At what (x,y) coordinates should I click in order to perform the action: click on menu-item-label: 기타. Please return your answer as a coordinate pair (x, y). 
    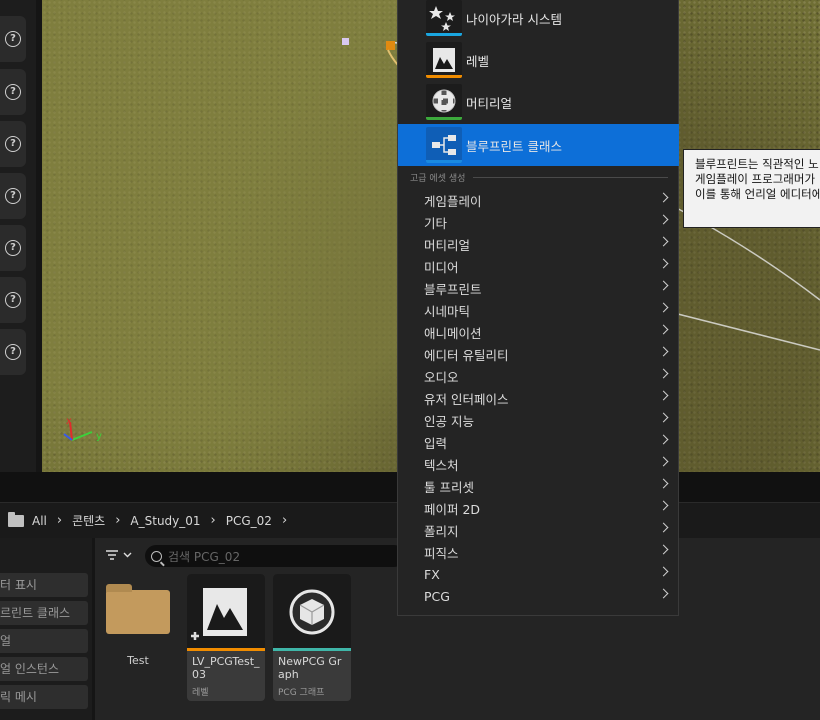
    Looking at the image, I should click on (436, 223).